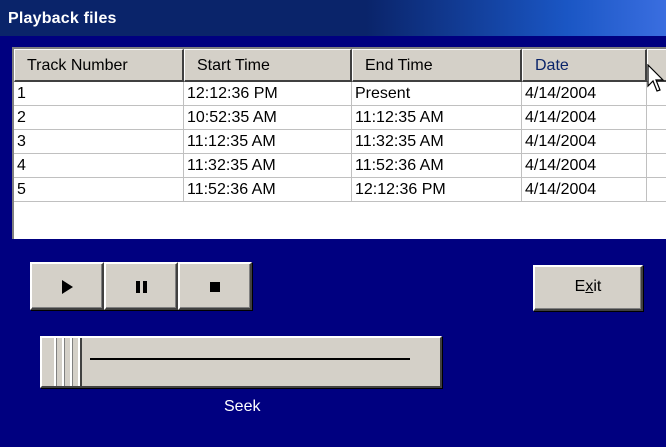  I want to click on column-header-end-time: End Time, so click(437, 65).